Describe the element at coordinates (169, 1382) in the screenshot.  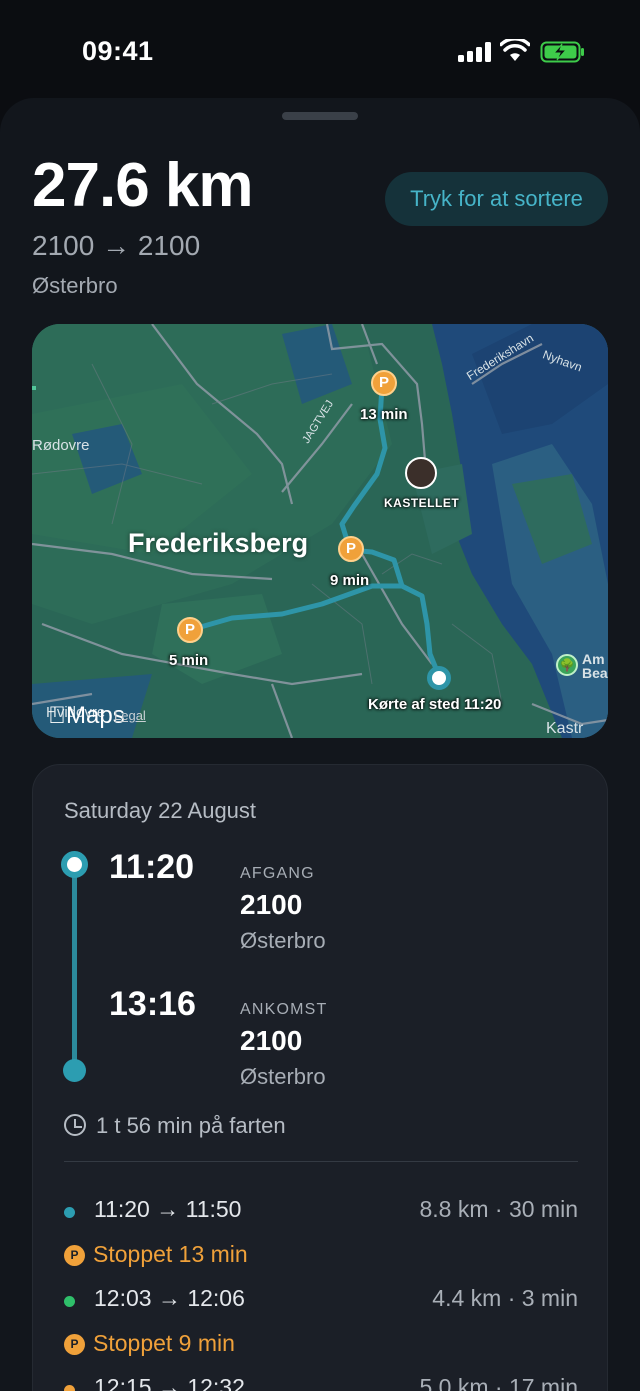
I see `segment-time-range: 12:15 → 12:32` at that location.